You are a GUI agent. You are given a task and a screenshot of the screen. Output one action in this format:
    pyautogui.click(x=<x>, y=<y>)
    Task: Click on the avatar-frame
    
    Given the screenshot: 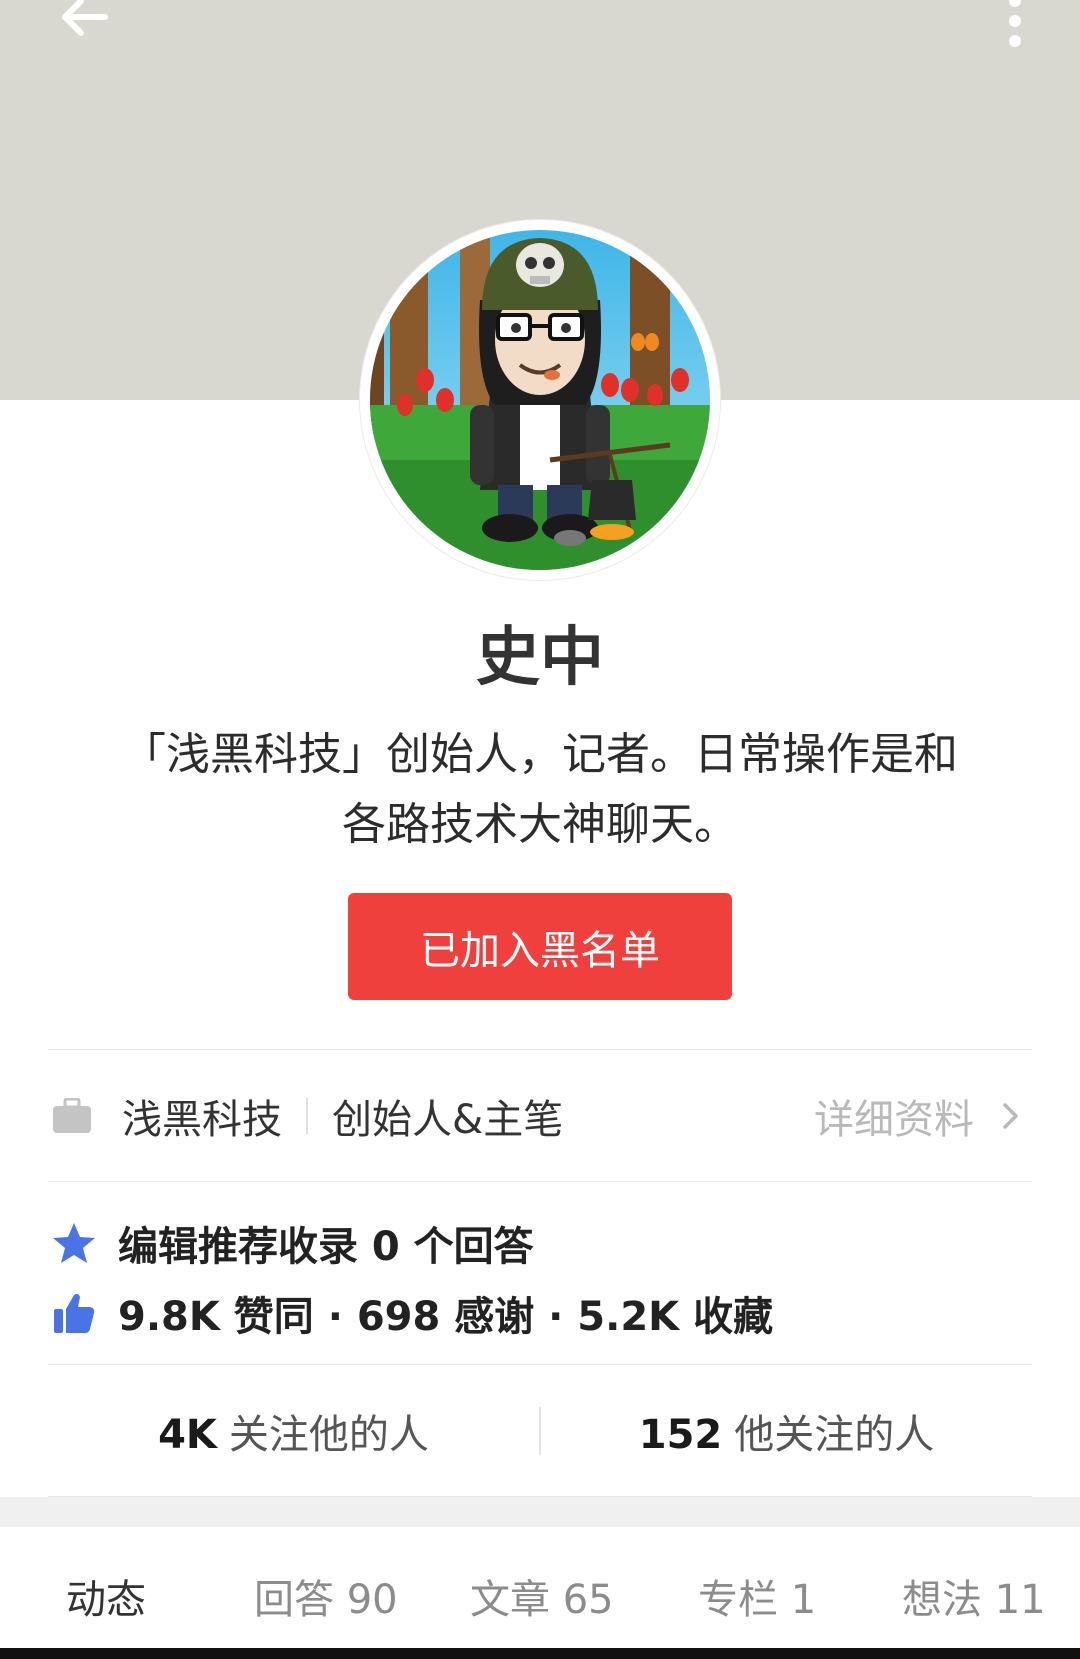 What is the action you would take?
    pyautogui.click(x=540, y=400)
    